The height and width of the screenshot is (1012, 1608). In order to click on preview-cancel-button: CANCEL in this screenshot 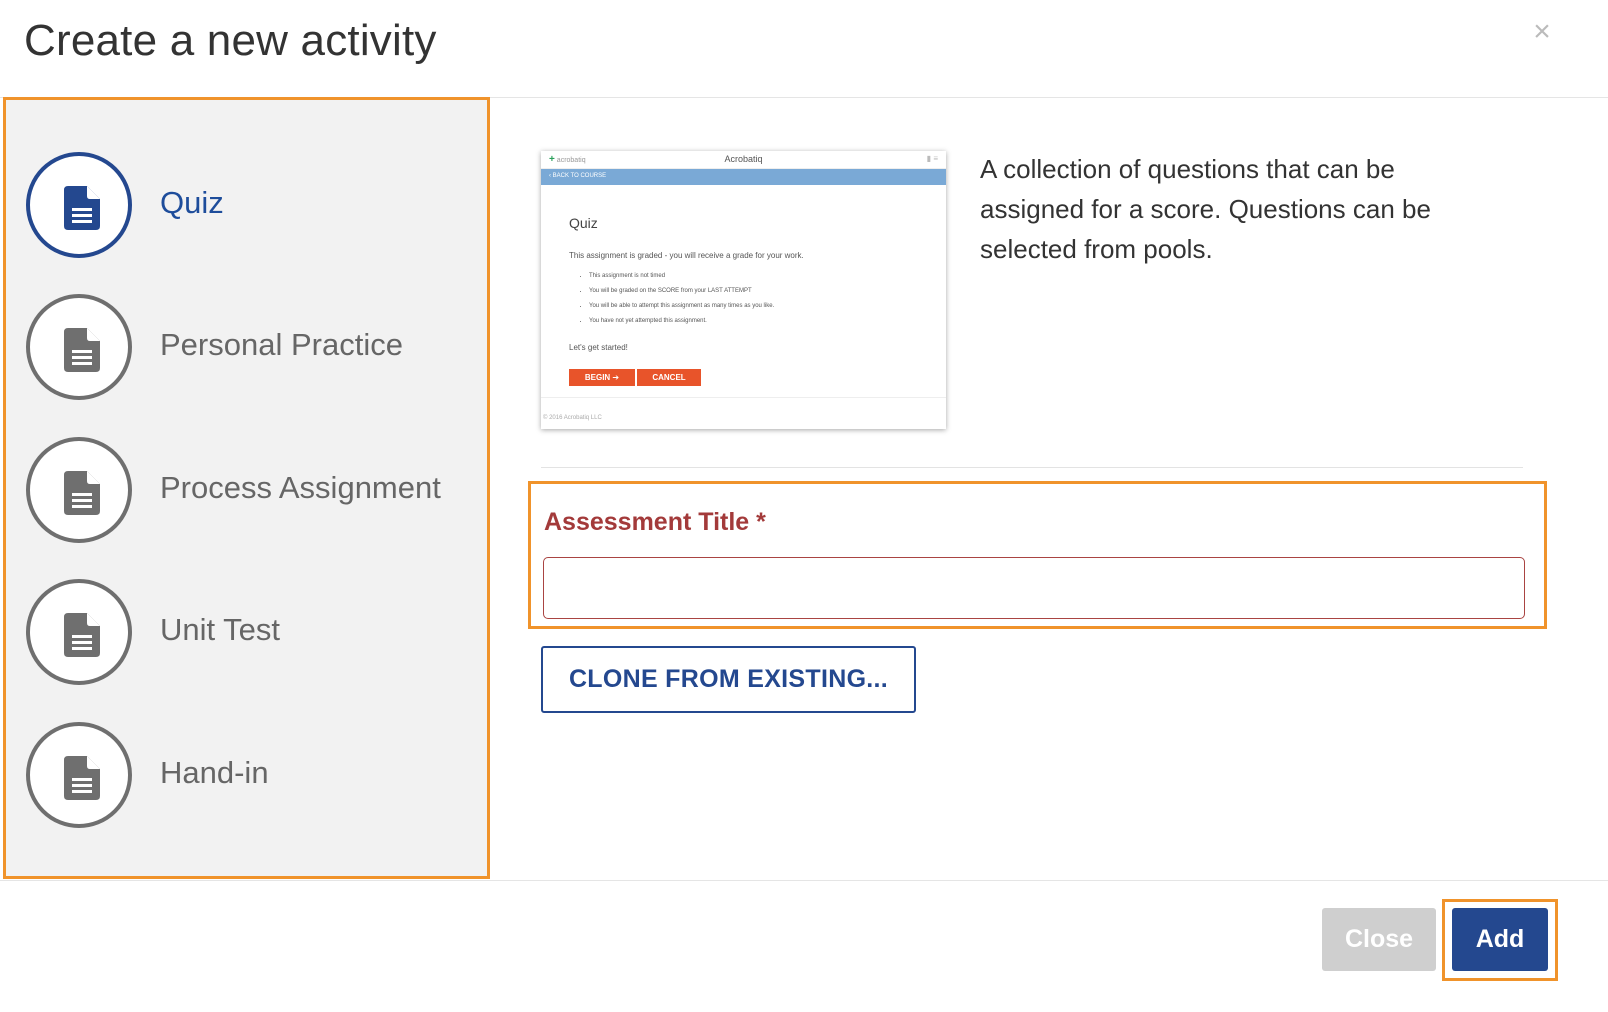, I will do `click(669, 377)`.